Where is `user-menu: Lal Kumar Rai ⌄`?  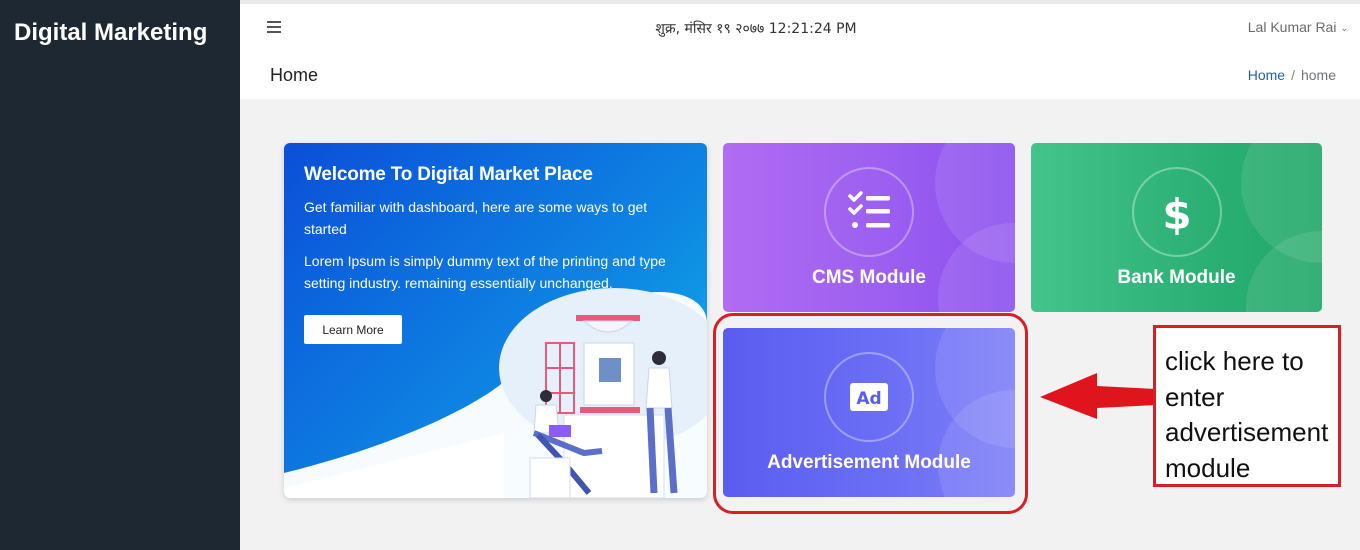
user-menu: Lal Kumar Rai ⌄ is located at coordinates (1298, 27).